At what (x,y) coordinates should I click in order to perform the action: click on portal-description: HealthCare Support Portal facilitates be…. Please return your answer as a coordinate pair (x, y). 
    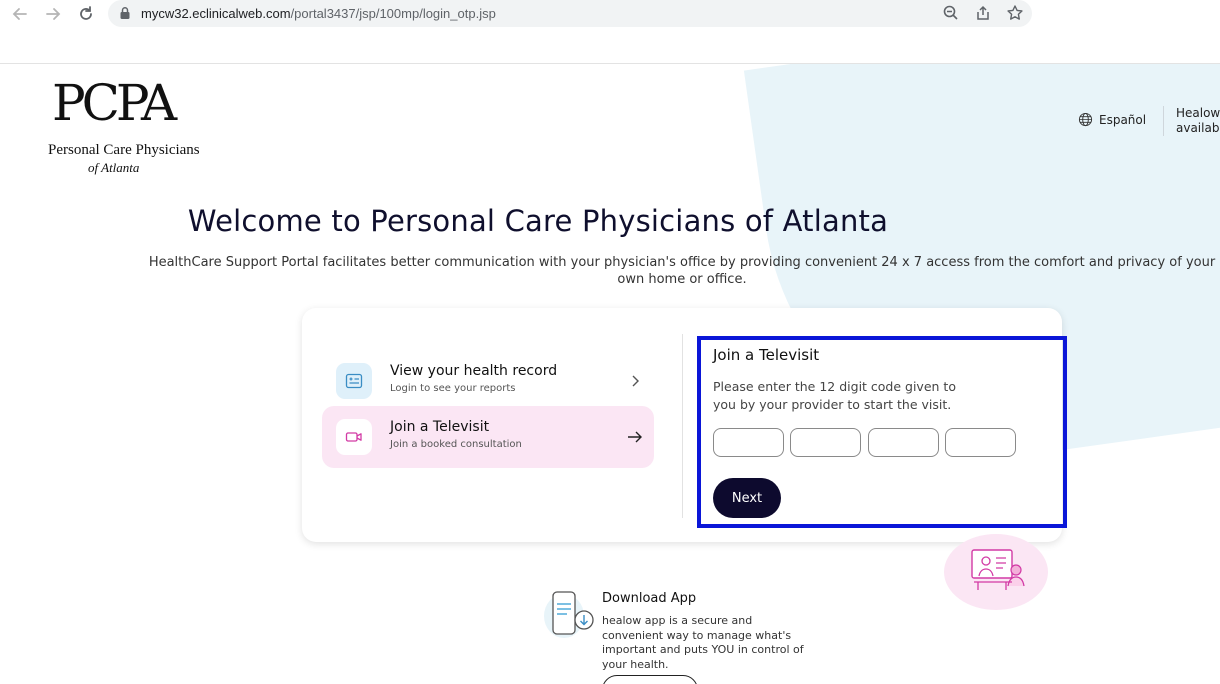
    Looking at the image, I should click on (682, 271).